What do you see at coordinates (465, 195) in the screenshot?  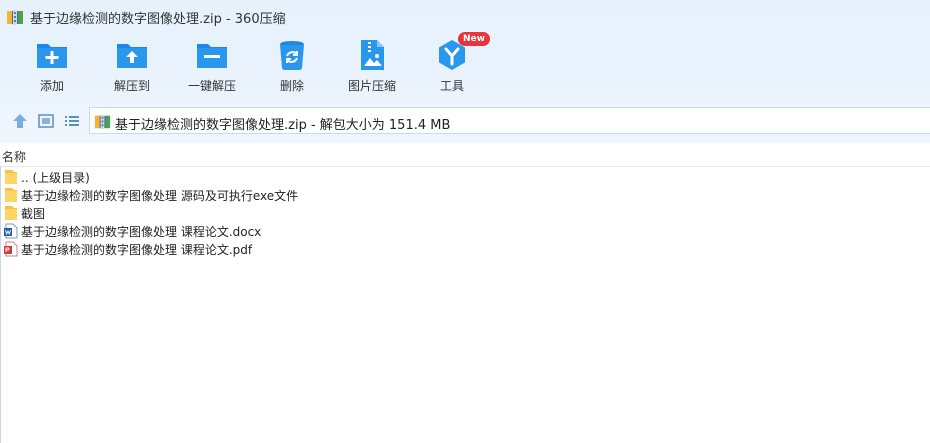 I see `list-item: 基于边缘检测的数字图像处理 源码及可执行exe文件` at bounding box center [465, 195].